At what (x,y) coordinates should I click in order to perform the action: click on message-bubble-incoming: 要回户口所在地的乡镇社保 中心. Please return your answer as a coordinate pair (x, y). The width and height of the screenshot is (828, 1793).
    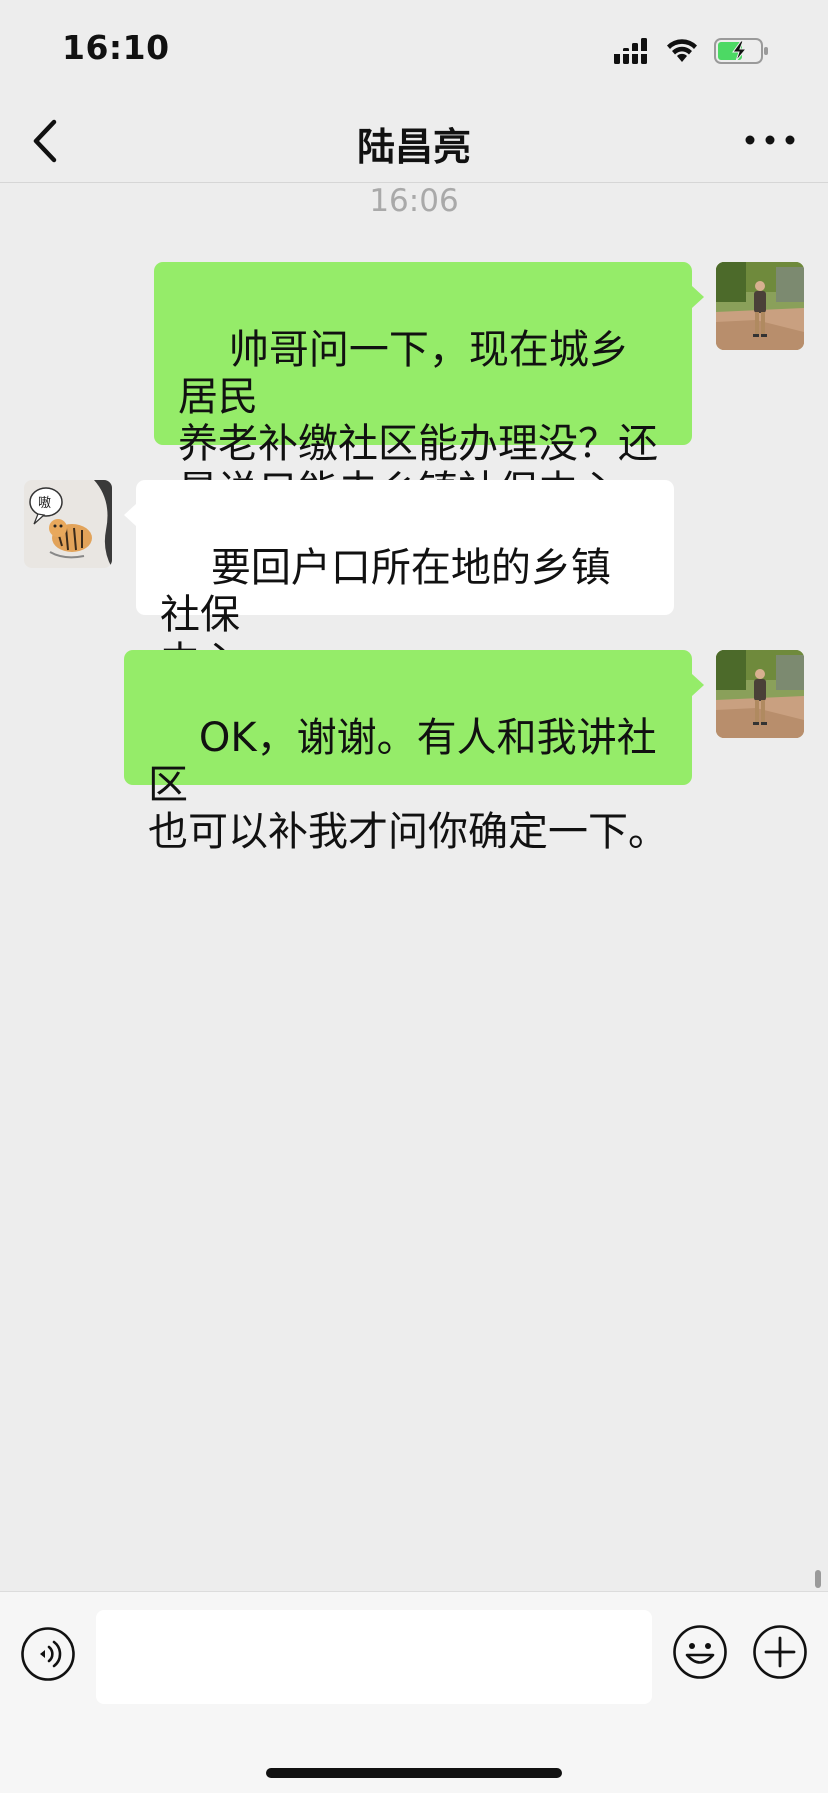
    Looking at the image, I should click on (405, 582).